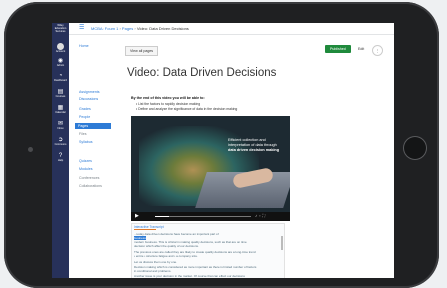 The width and height of the screenshot is (447, 288). I want to click on edit-button: Edit, so click(361, 49).